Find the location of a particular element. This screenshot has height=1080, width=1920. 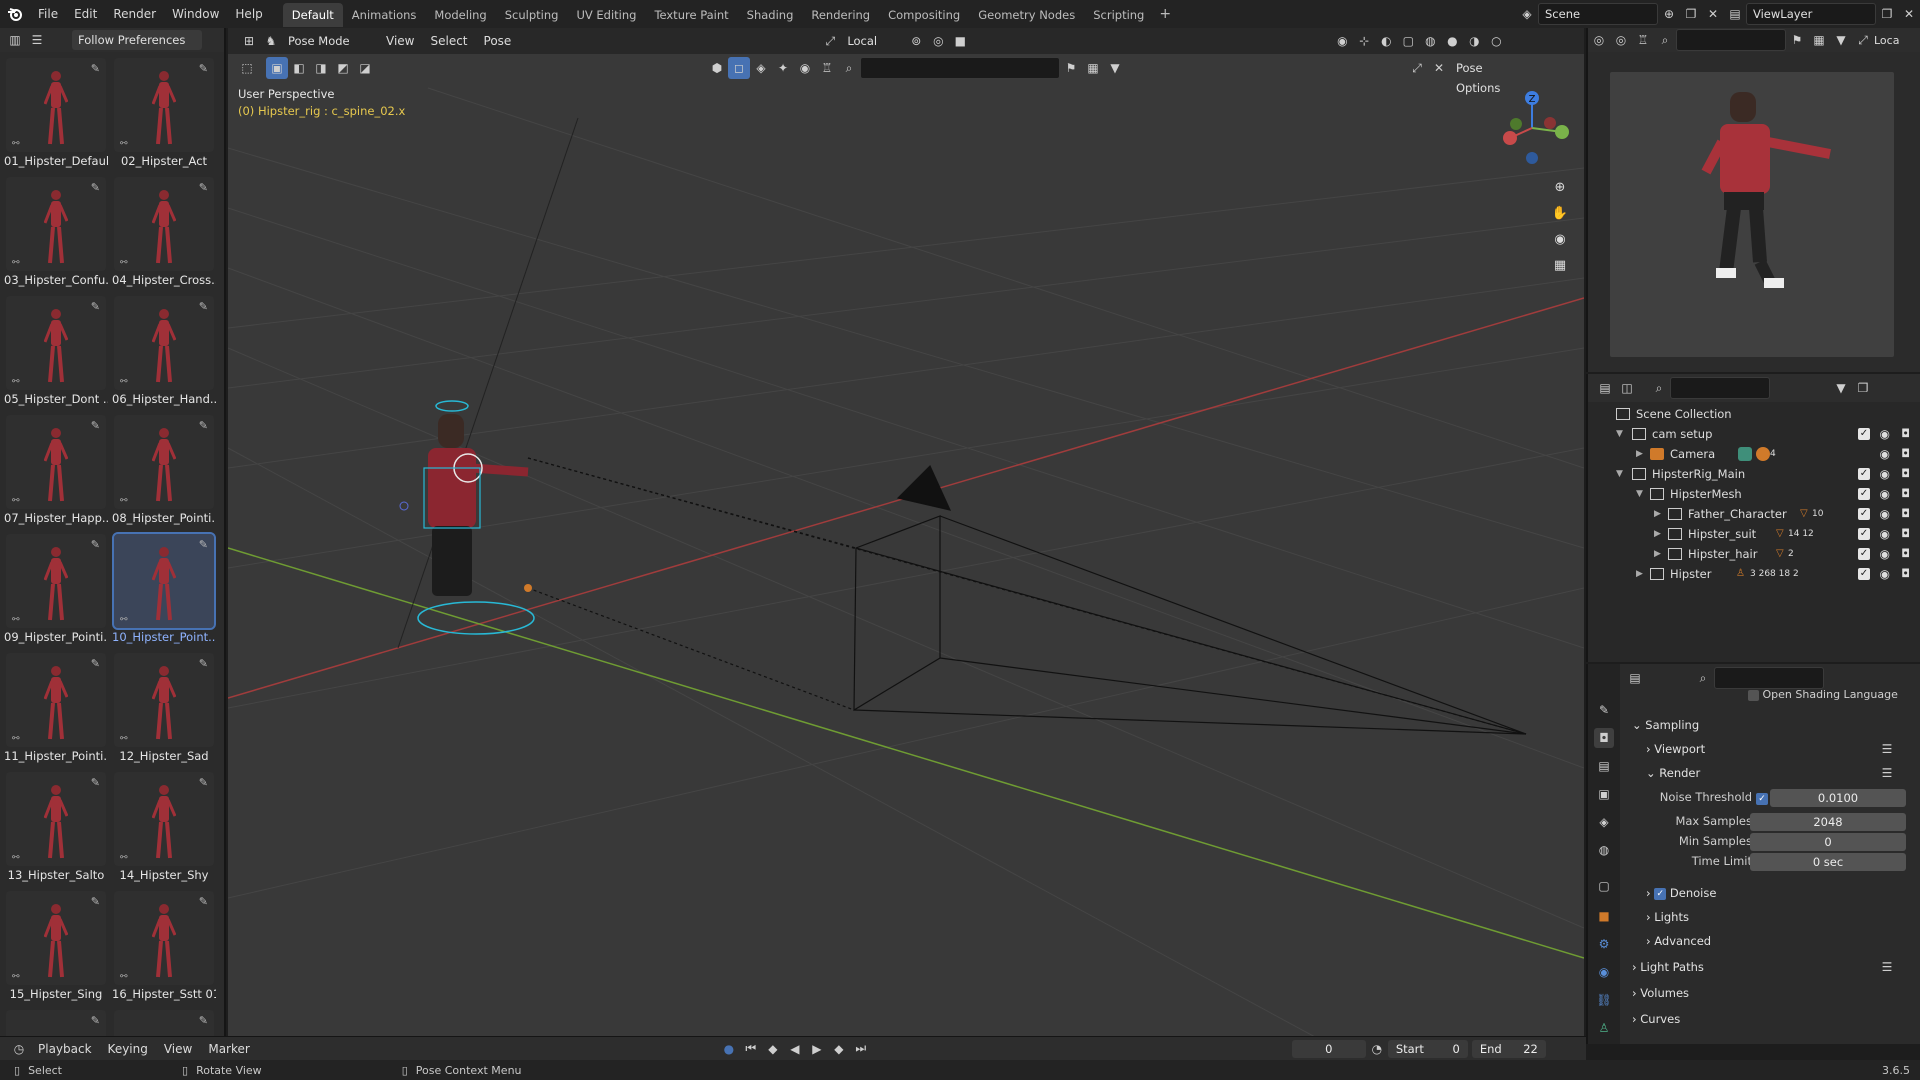

viewport-search-input is located at coordinates (960, 68).